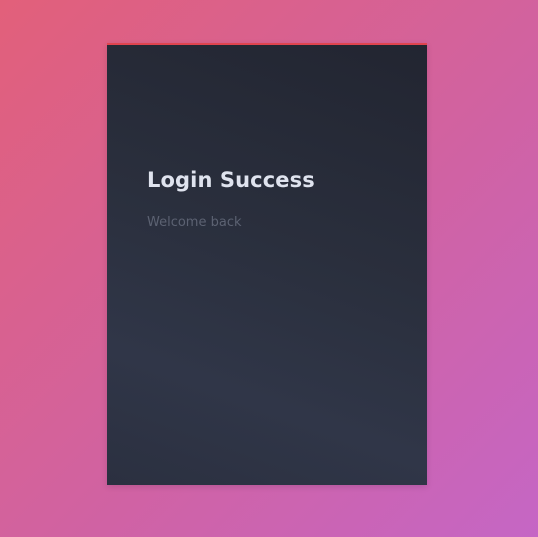 The image size is (538, 537). I want to click on card-title: Login Success, so click(231, 180).